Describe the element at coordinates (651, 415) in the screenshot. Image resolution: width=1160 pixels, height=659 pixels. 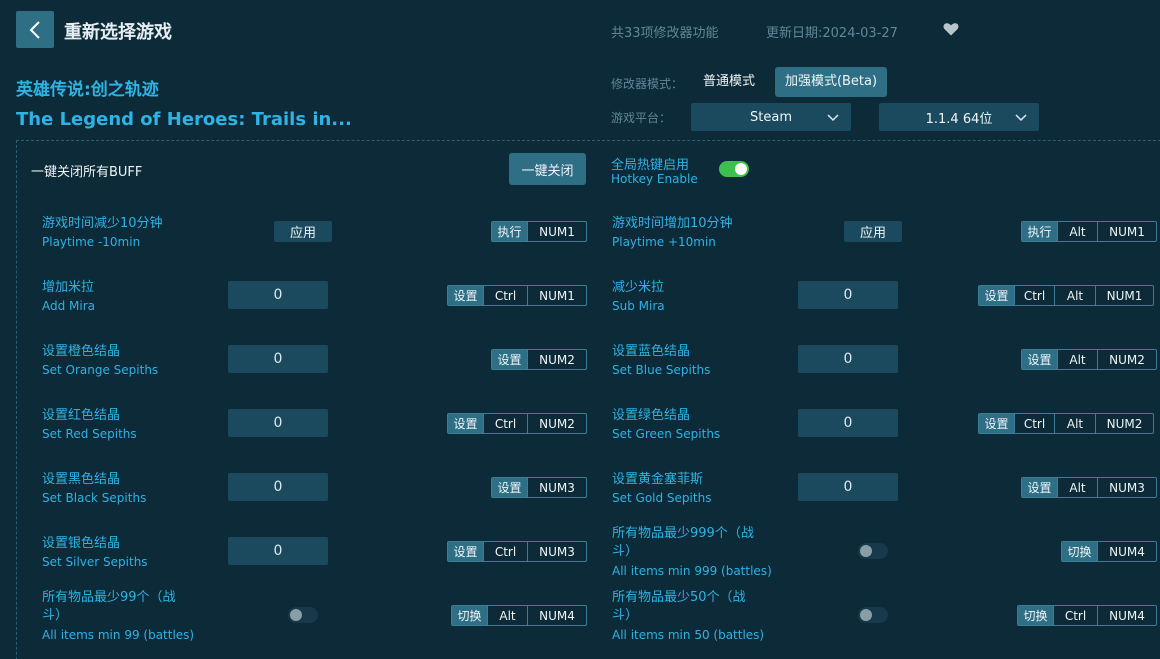
I see `feature-label-cn: 设置绿色结晶` at that location.